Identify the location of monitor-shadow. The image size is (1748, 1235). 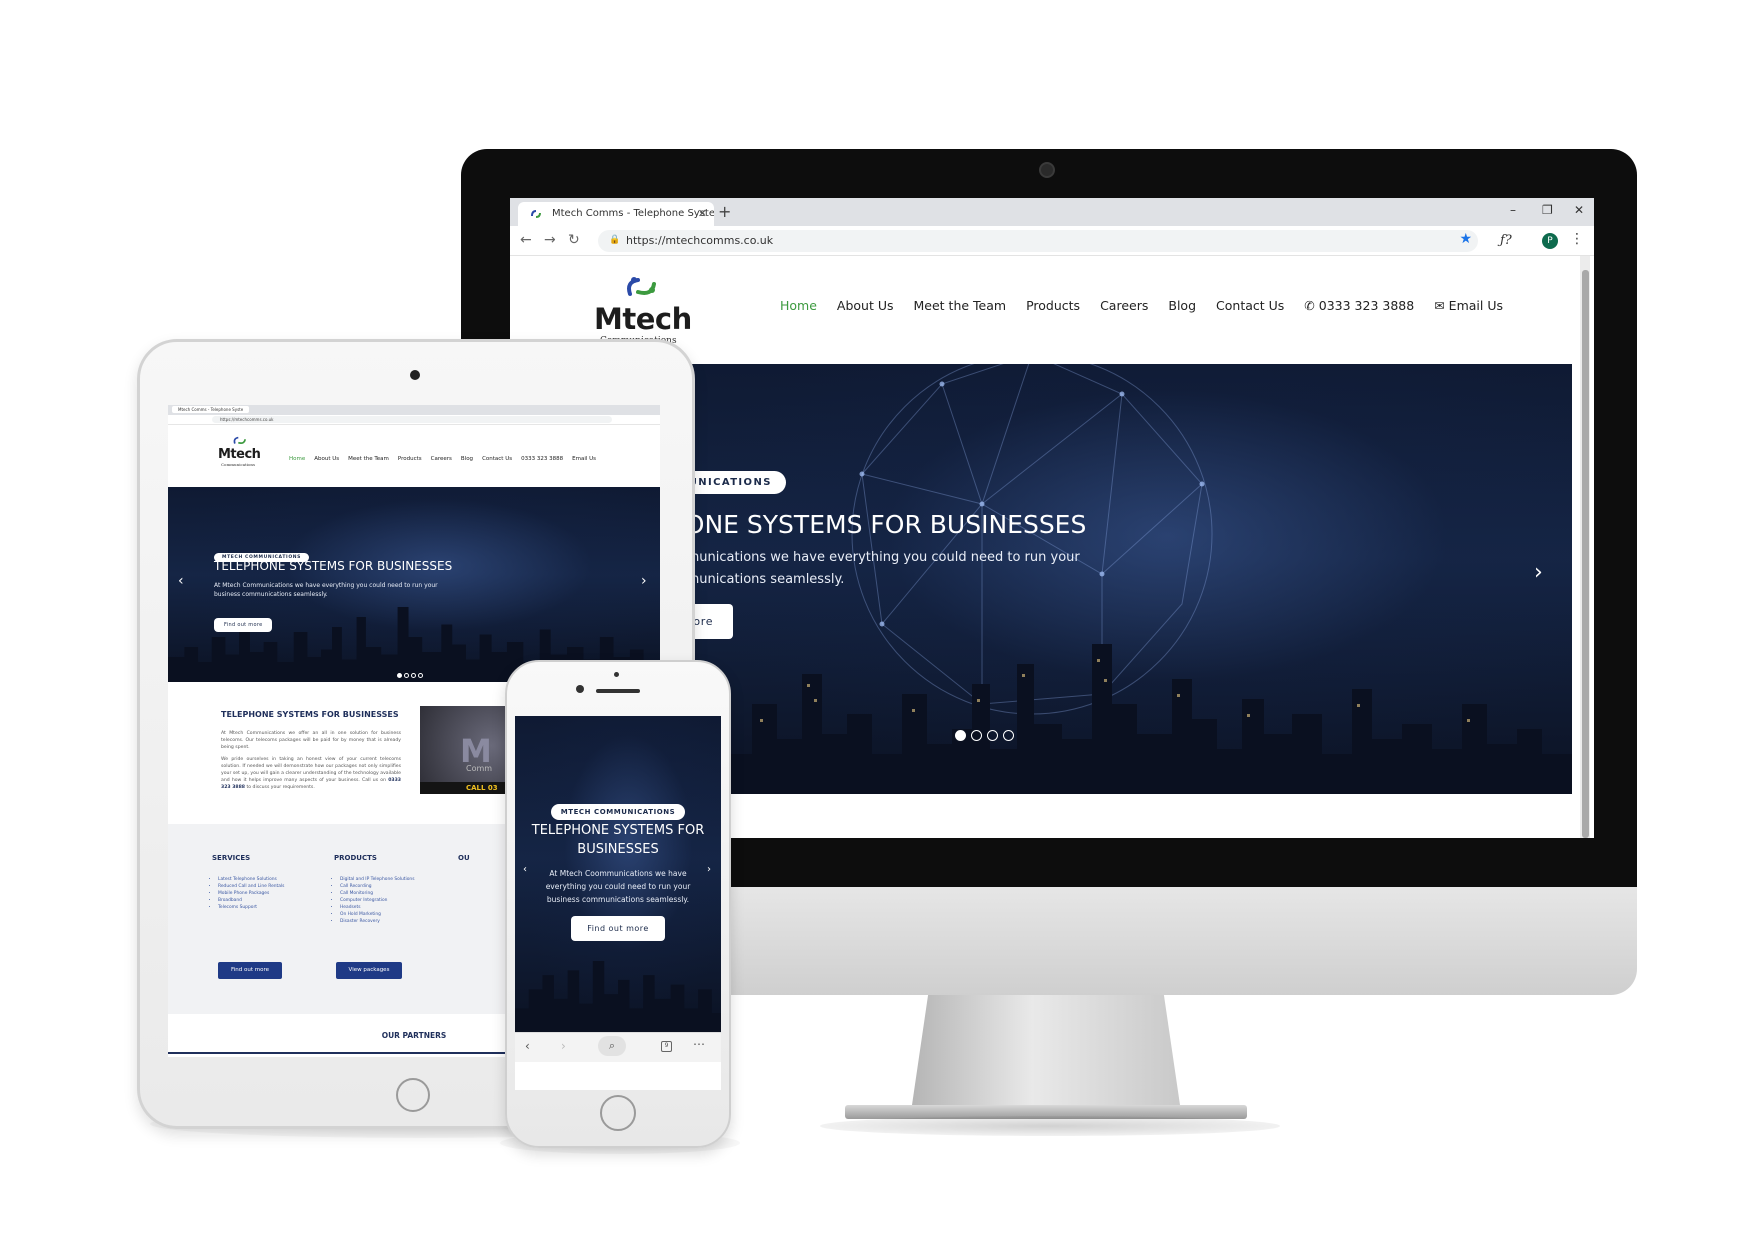
(1050, 1126).